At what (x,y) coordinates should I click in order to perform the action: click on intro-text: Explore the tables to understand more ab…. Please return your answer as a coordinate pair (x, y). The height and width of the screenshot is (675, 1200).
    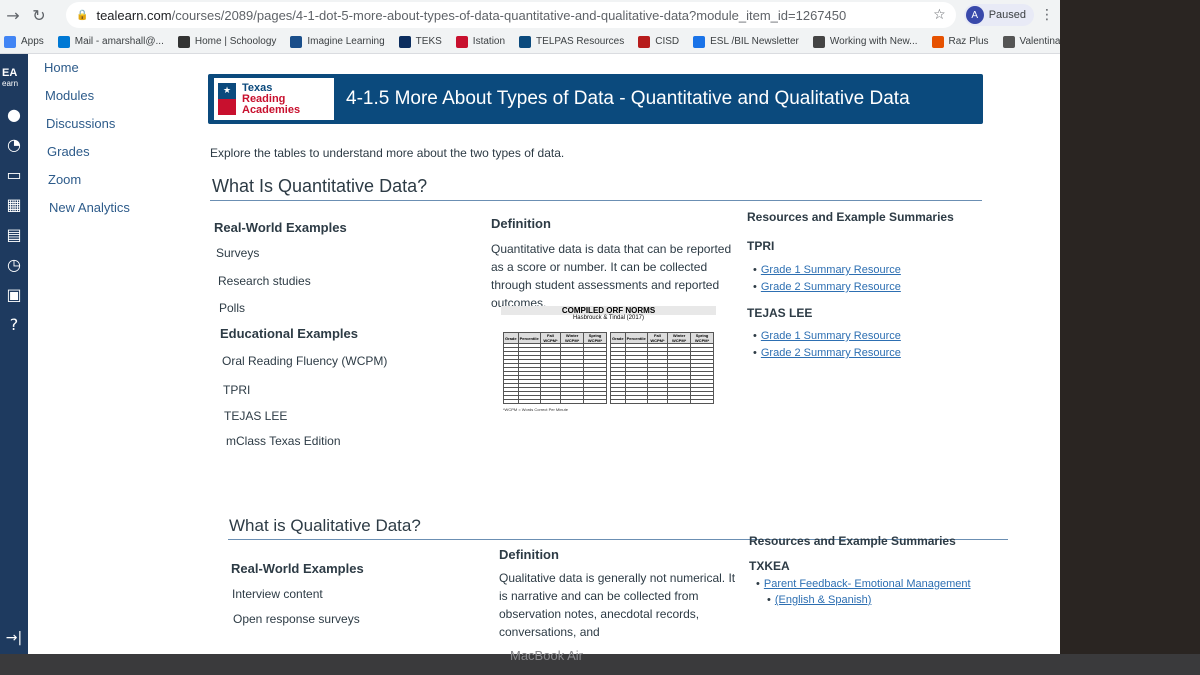
    Looking at the image, I should click on (387, 153).